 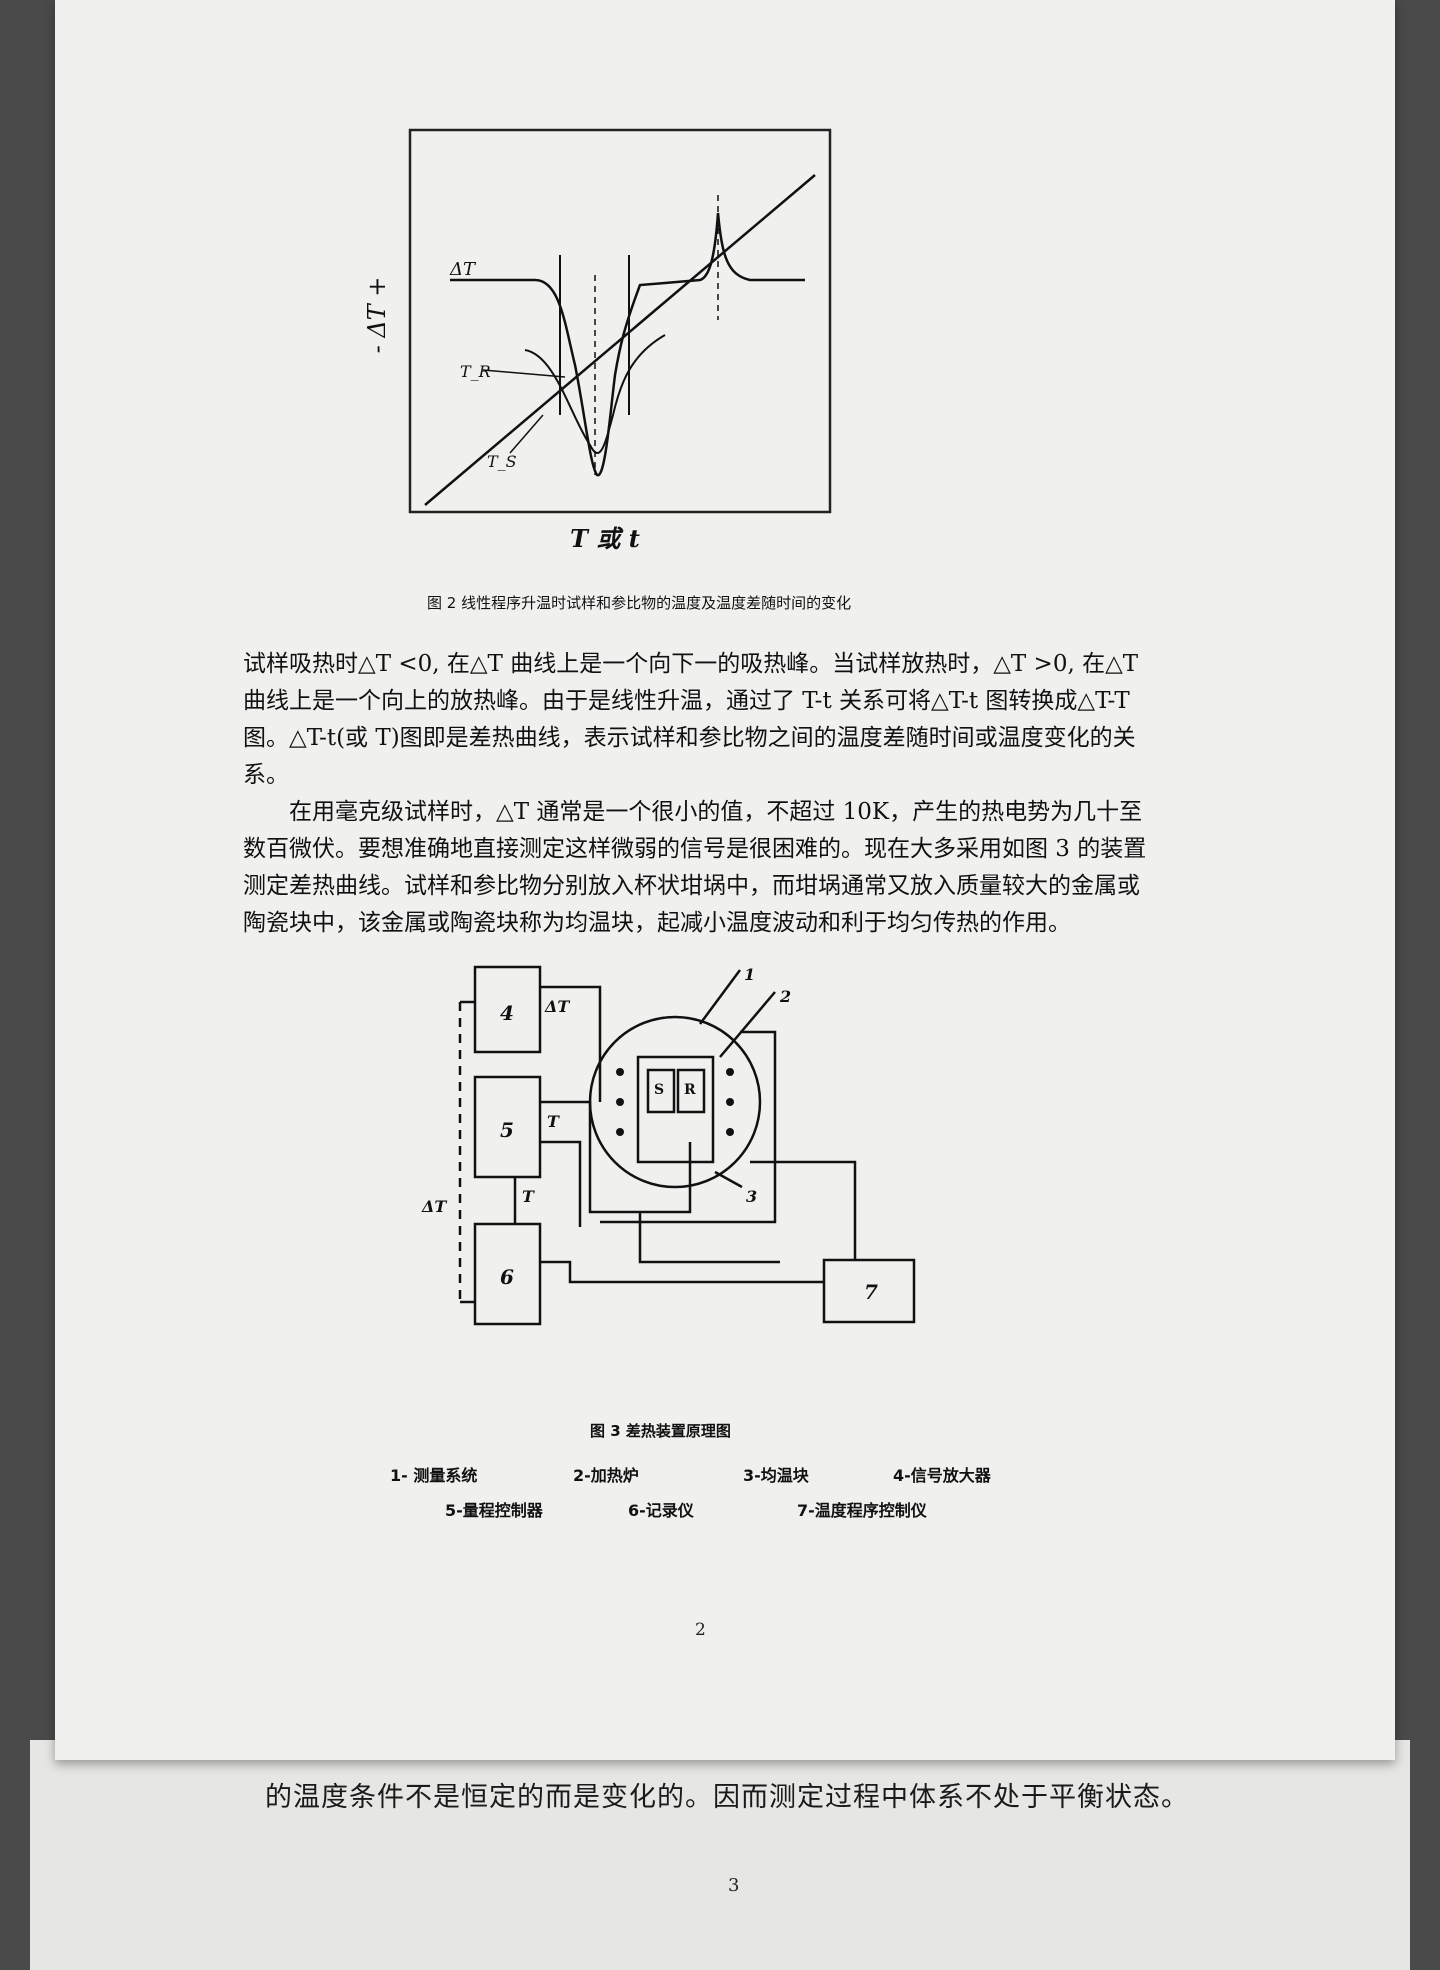 What do you see at coordinates (690, 1090) in the screenshot?
I see `reference-r-label: R` at bounding box center [690, 1090].